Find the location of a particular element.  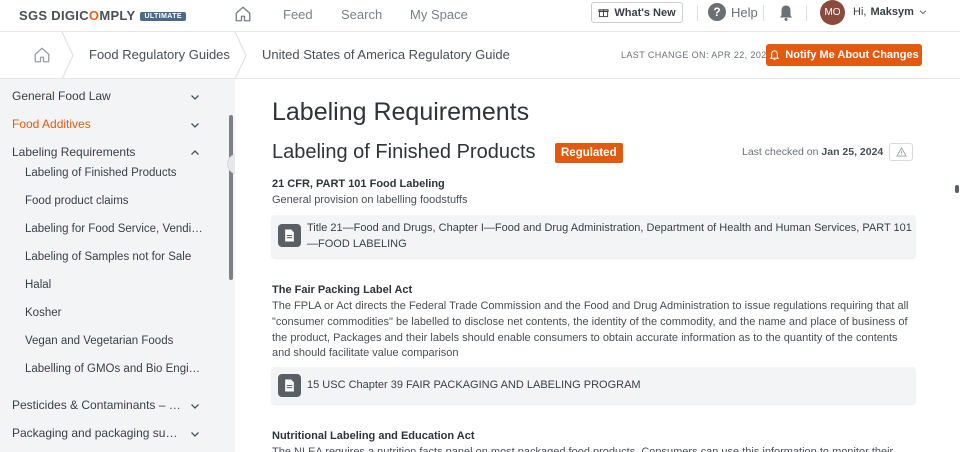

sidebar-item-general-food-law: General Food Law is located at coordinates (61, 96).